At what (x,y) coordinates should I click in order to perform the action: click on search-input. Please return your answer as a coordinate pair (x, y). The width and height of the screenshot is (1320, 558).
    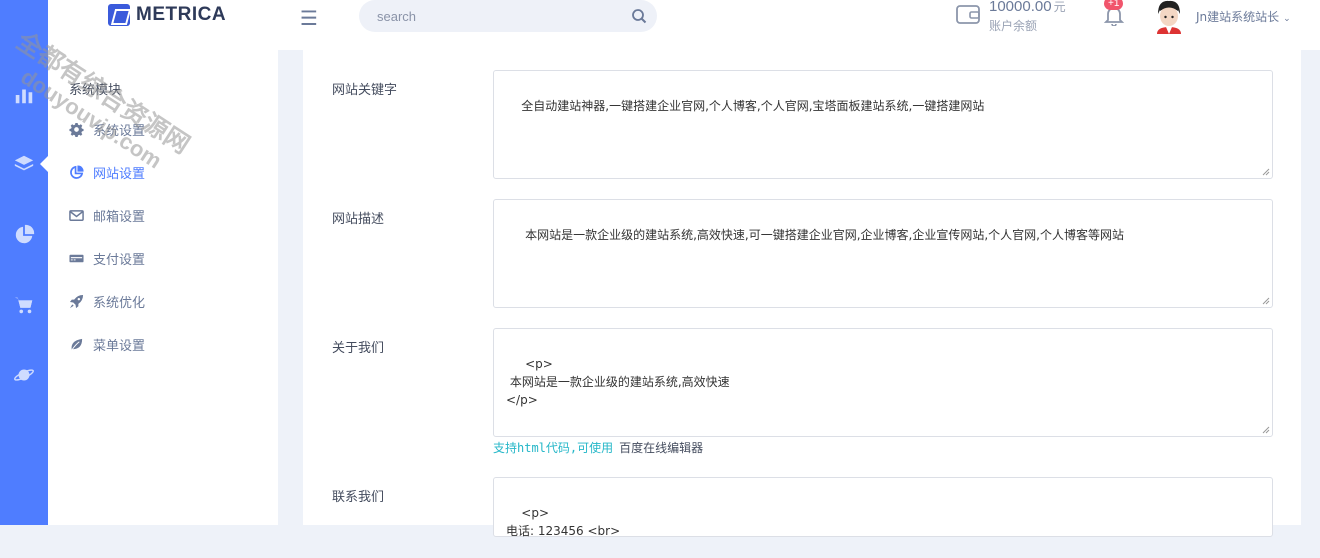
    Looking at the image, I should click on (497, 16).